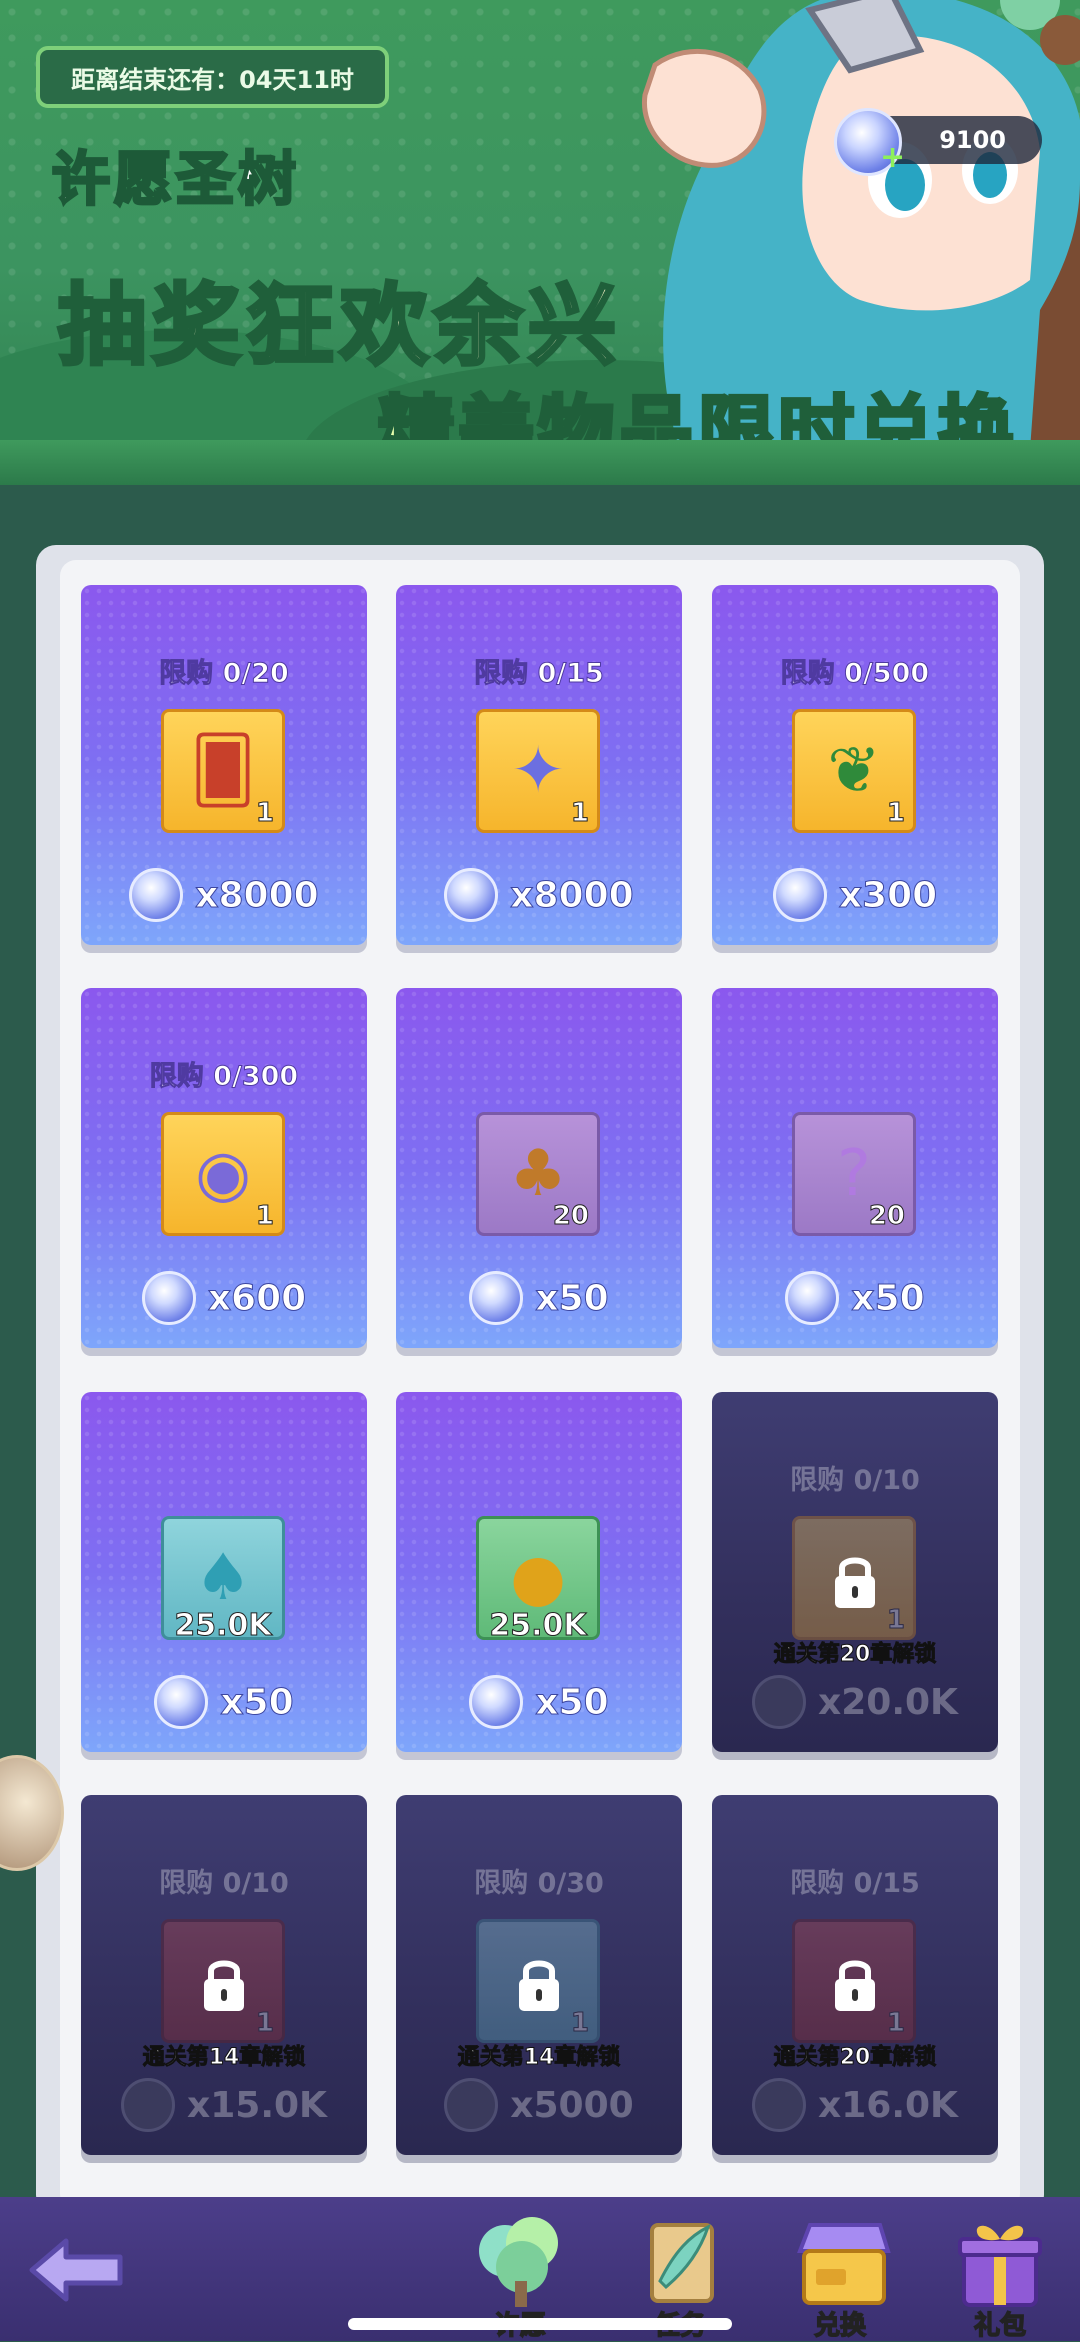 This screenshot has width=1080, height=2342. I want to click on wish-tree-icon, so click(518, 2262).